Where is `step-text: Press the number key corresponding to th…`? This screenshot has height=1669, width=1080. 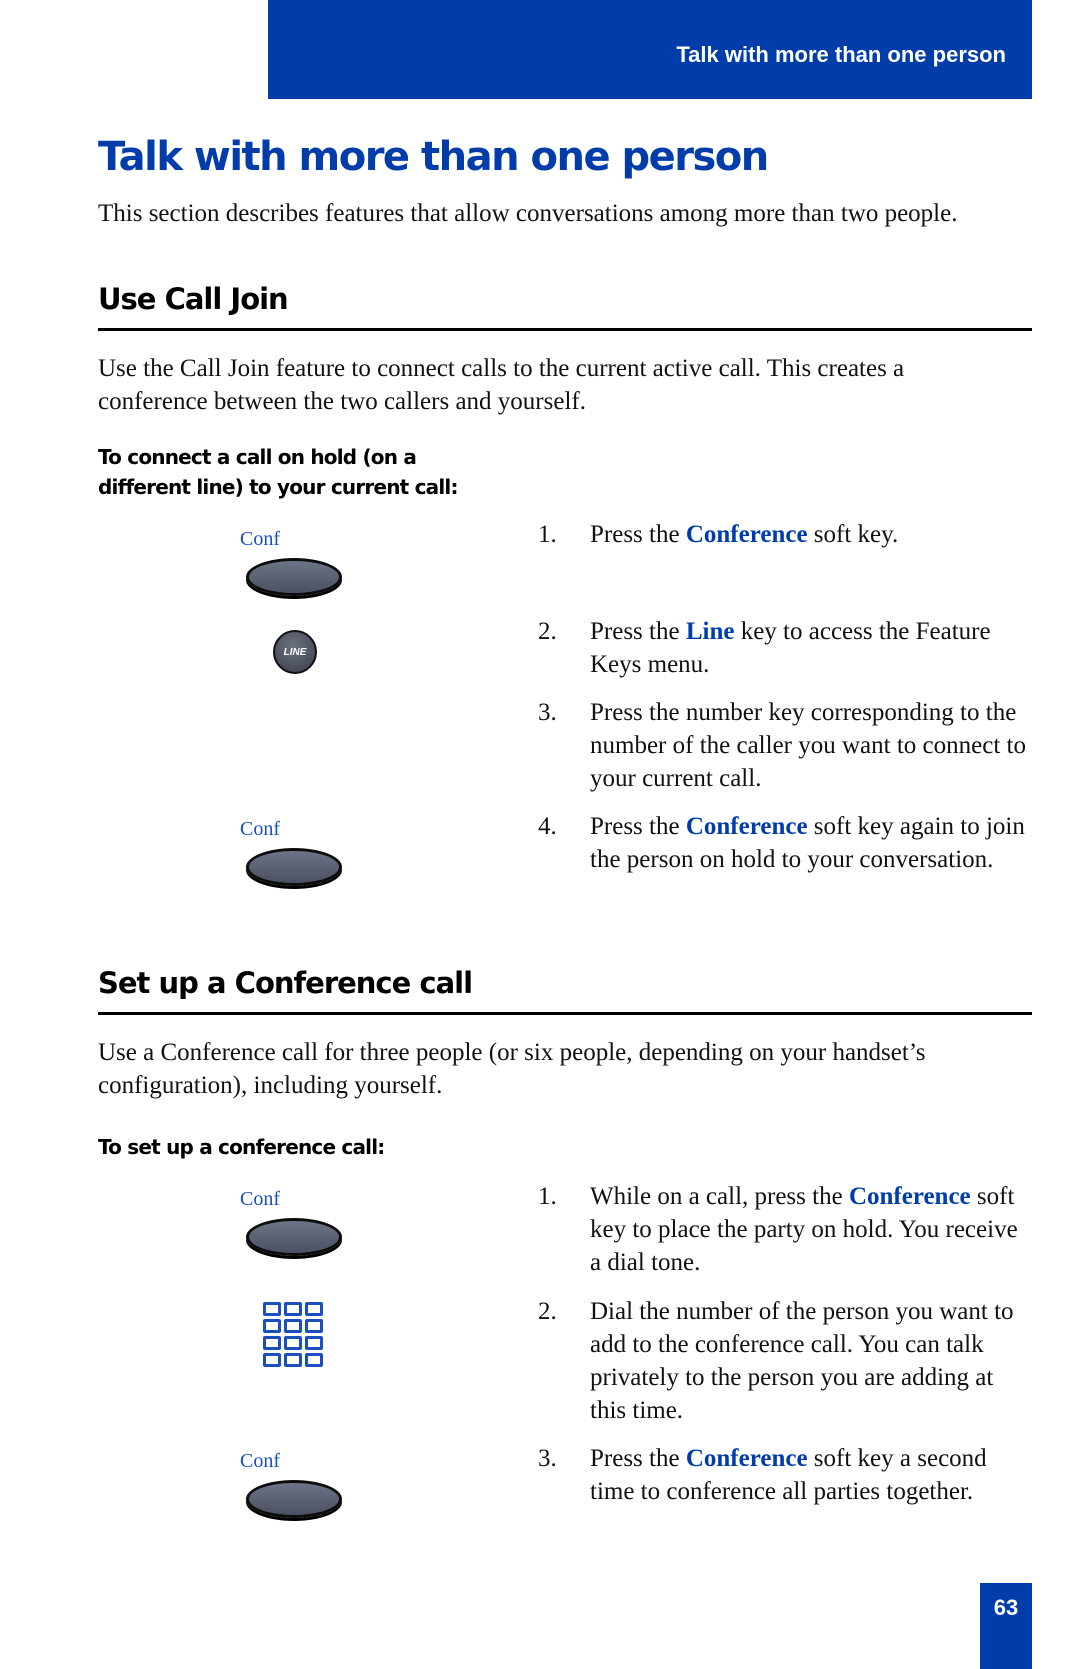
step-text: Press the number key corresponding to th… is located at coordinates (808, 745).